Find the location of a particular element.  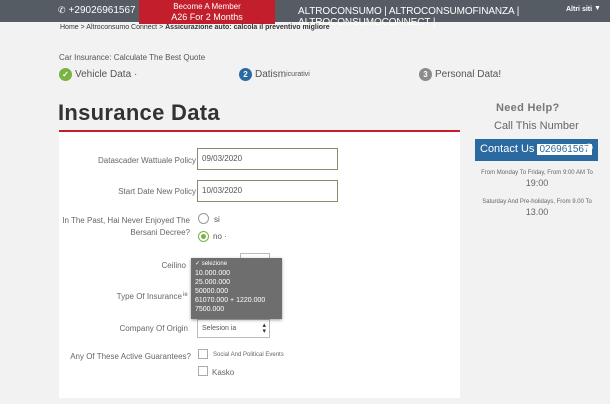

dropdown-option: ✓ selezione is located at coordinates (236, 264).